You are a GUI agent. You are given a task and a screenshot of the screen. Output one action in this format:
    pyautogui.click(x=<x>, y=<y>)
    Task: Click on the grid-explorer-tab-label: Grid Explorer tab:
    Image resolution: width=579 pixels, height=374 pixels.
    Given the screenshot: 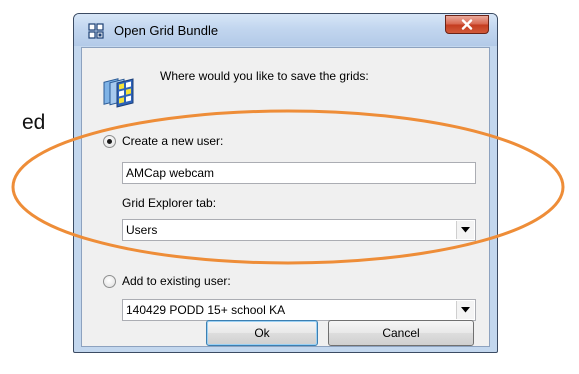 What is the action you would take?
    pyautogui.click(x=169, y=203)
    